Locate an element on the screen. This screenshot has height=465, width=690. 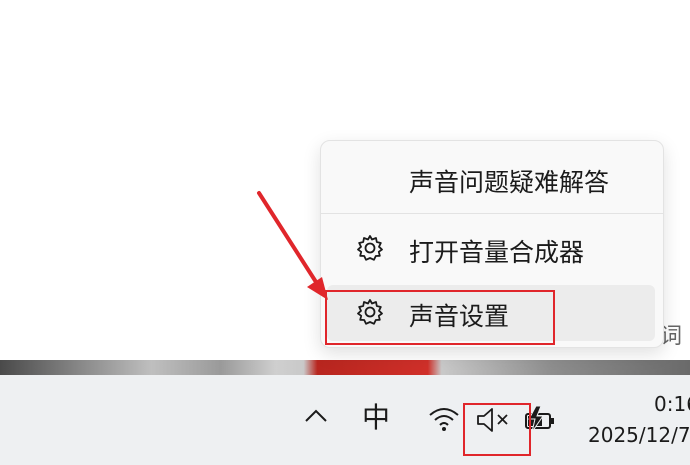
chevron-up-icon is located at coordinates (316, 416).